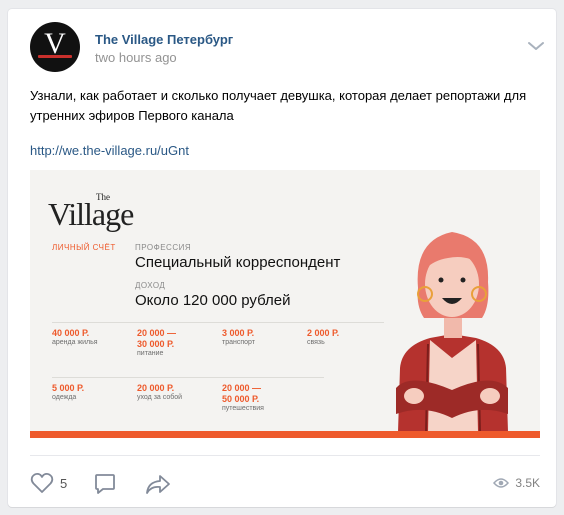 This screenshot has width=564, height=515. What do you see at coordinates (527, 483) in the screenshot?
I see `views-count: 3.5K` at bounding box center [527, 483].